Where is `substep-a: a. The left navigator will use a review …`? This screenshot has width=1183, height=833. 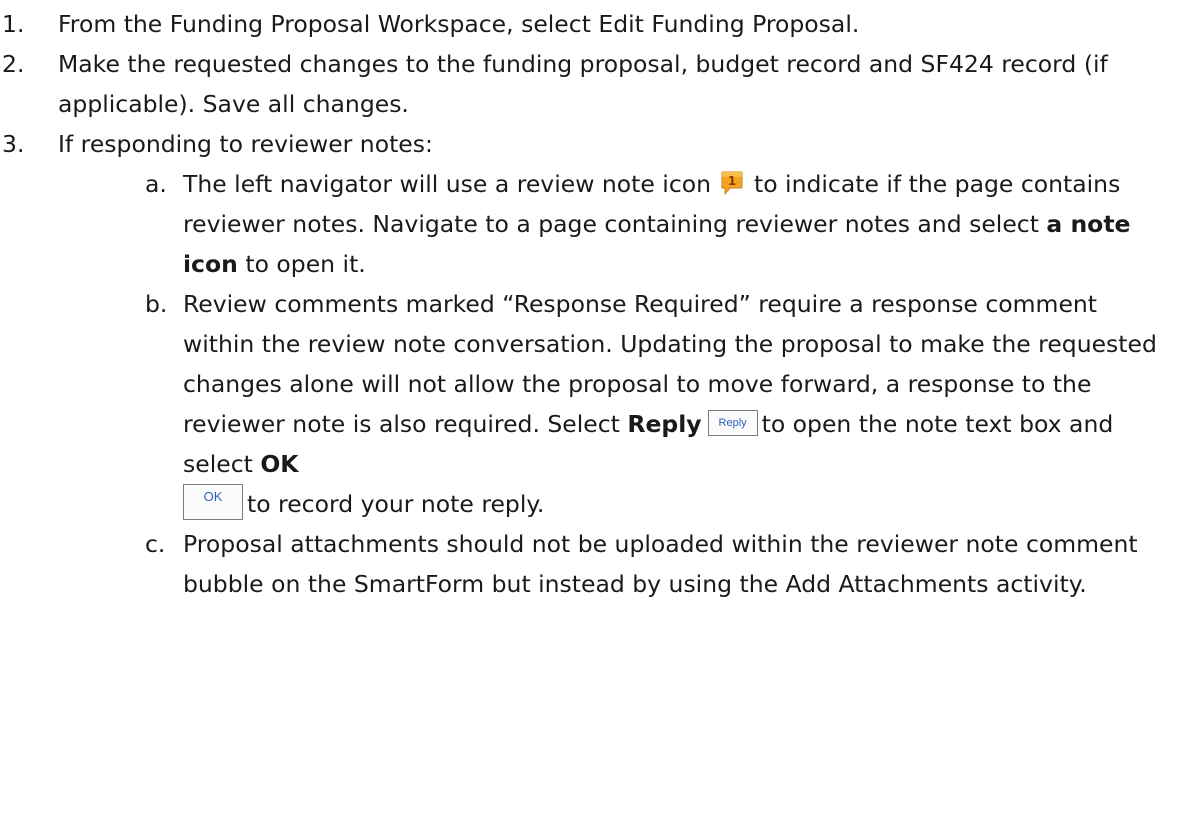
substep-a: a. The left navigator will use a review … is located at coordinates (586, 224).